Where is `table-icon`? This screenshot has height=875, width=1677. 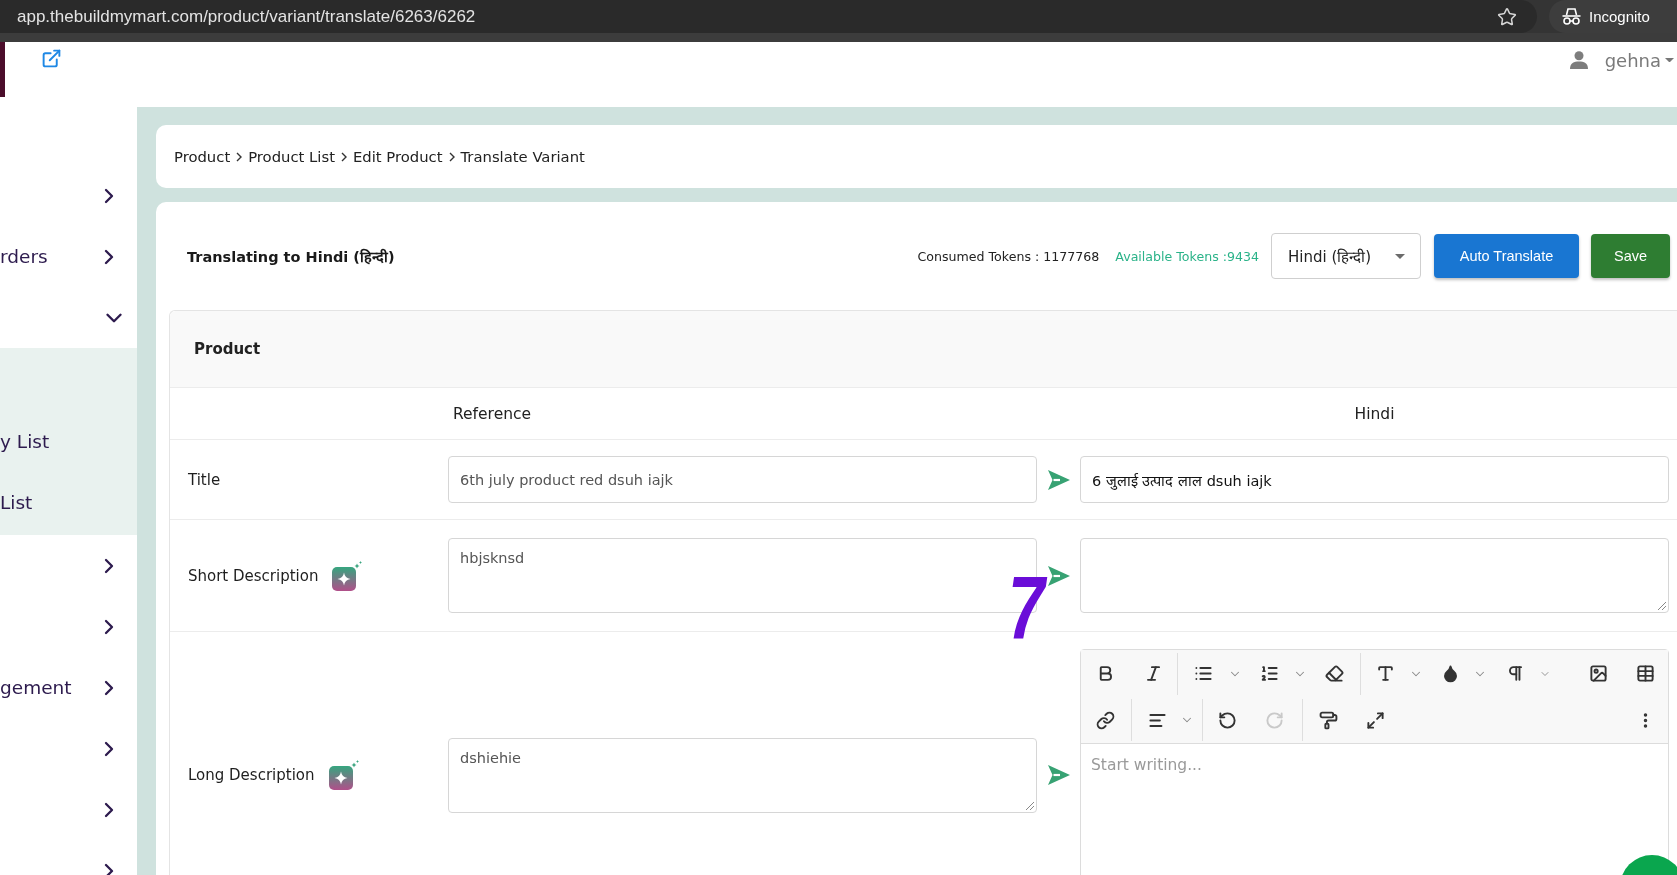 table-icon is located at coordinates (1645, 673).